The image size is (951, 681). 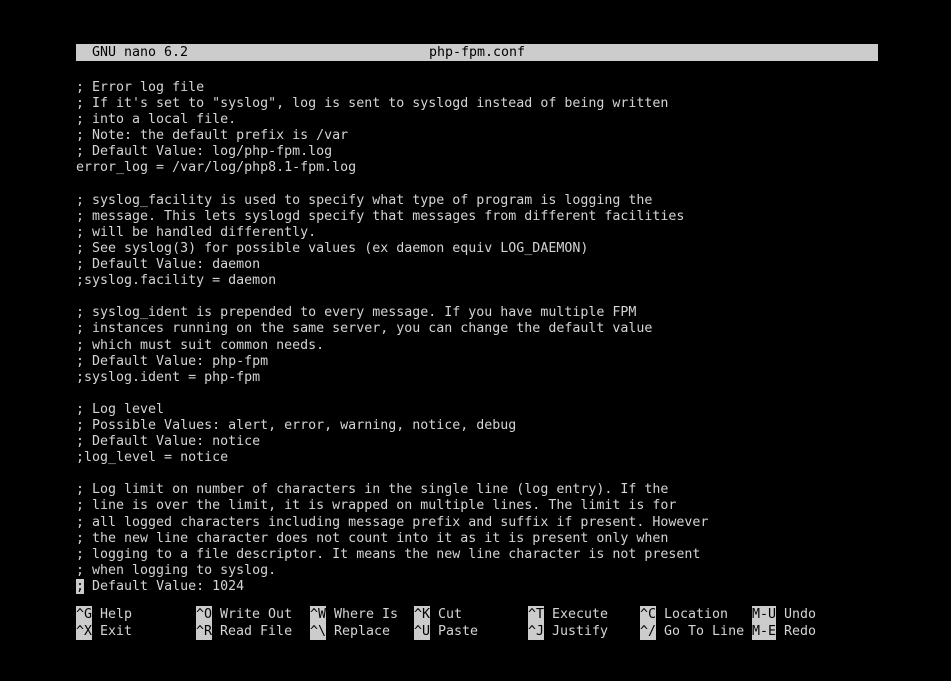 I want to click on shortcut-label: Read File, so click(x=252, y=631).